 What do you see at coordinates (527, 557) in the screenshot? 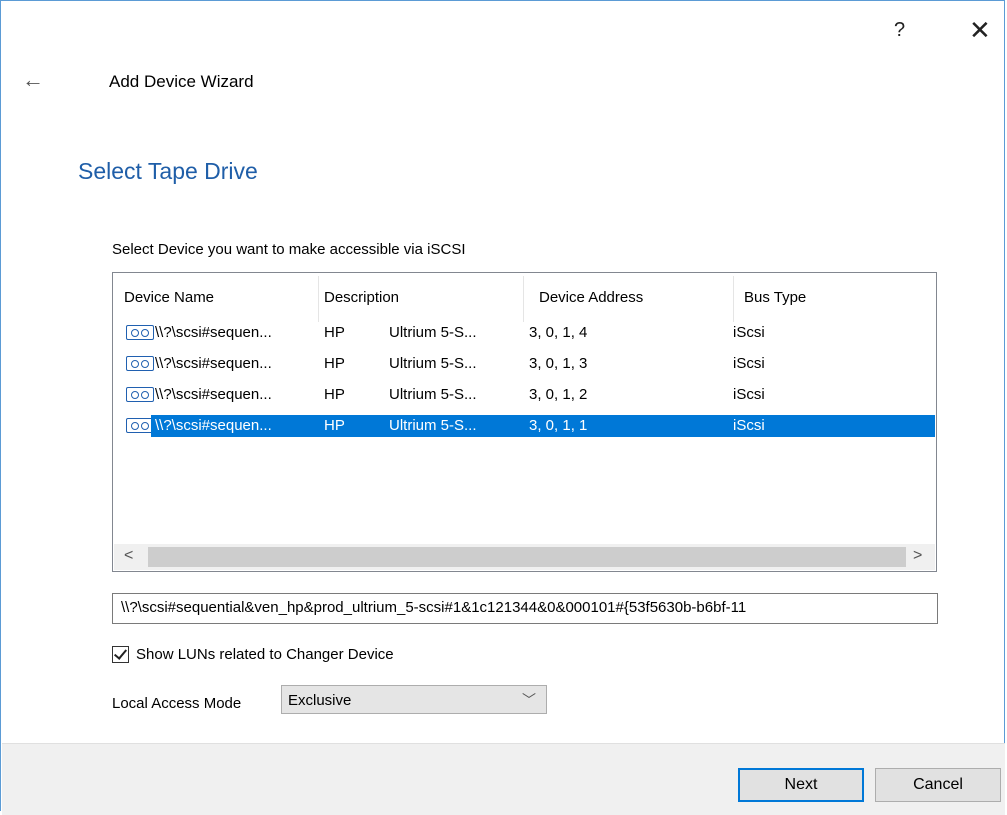
I see `scrollbar-thumb` at bounding box center [527, 557].